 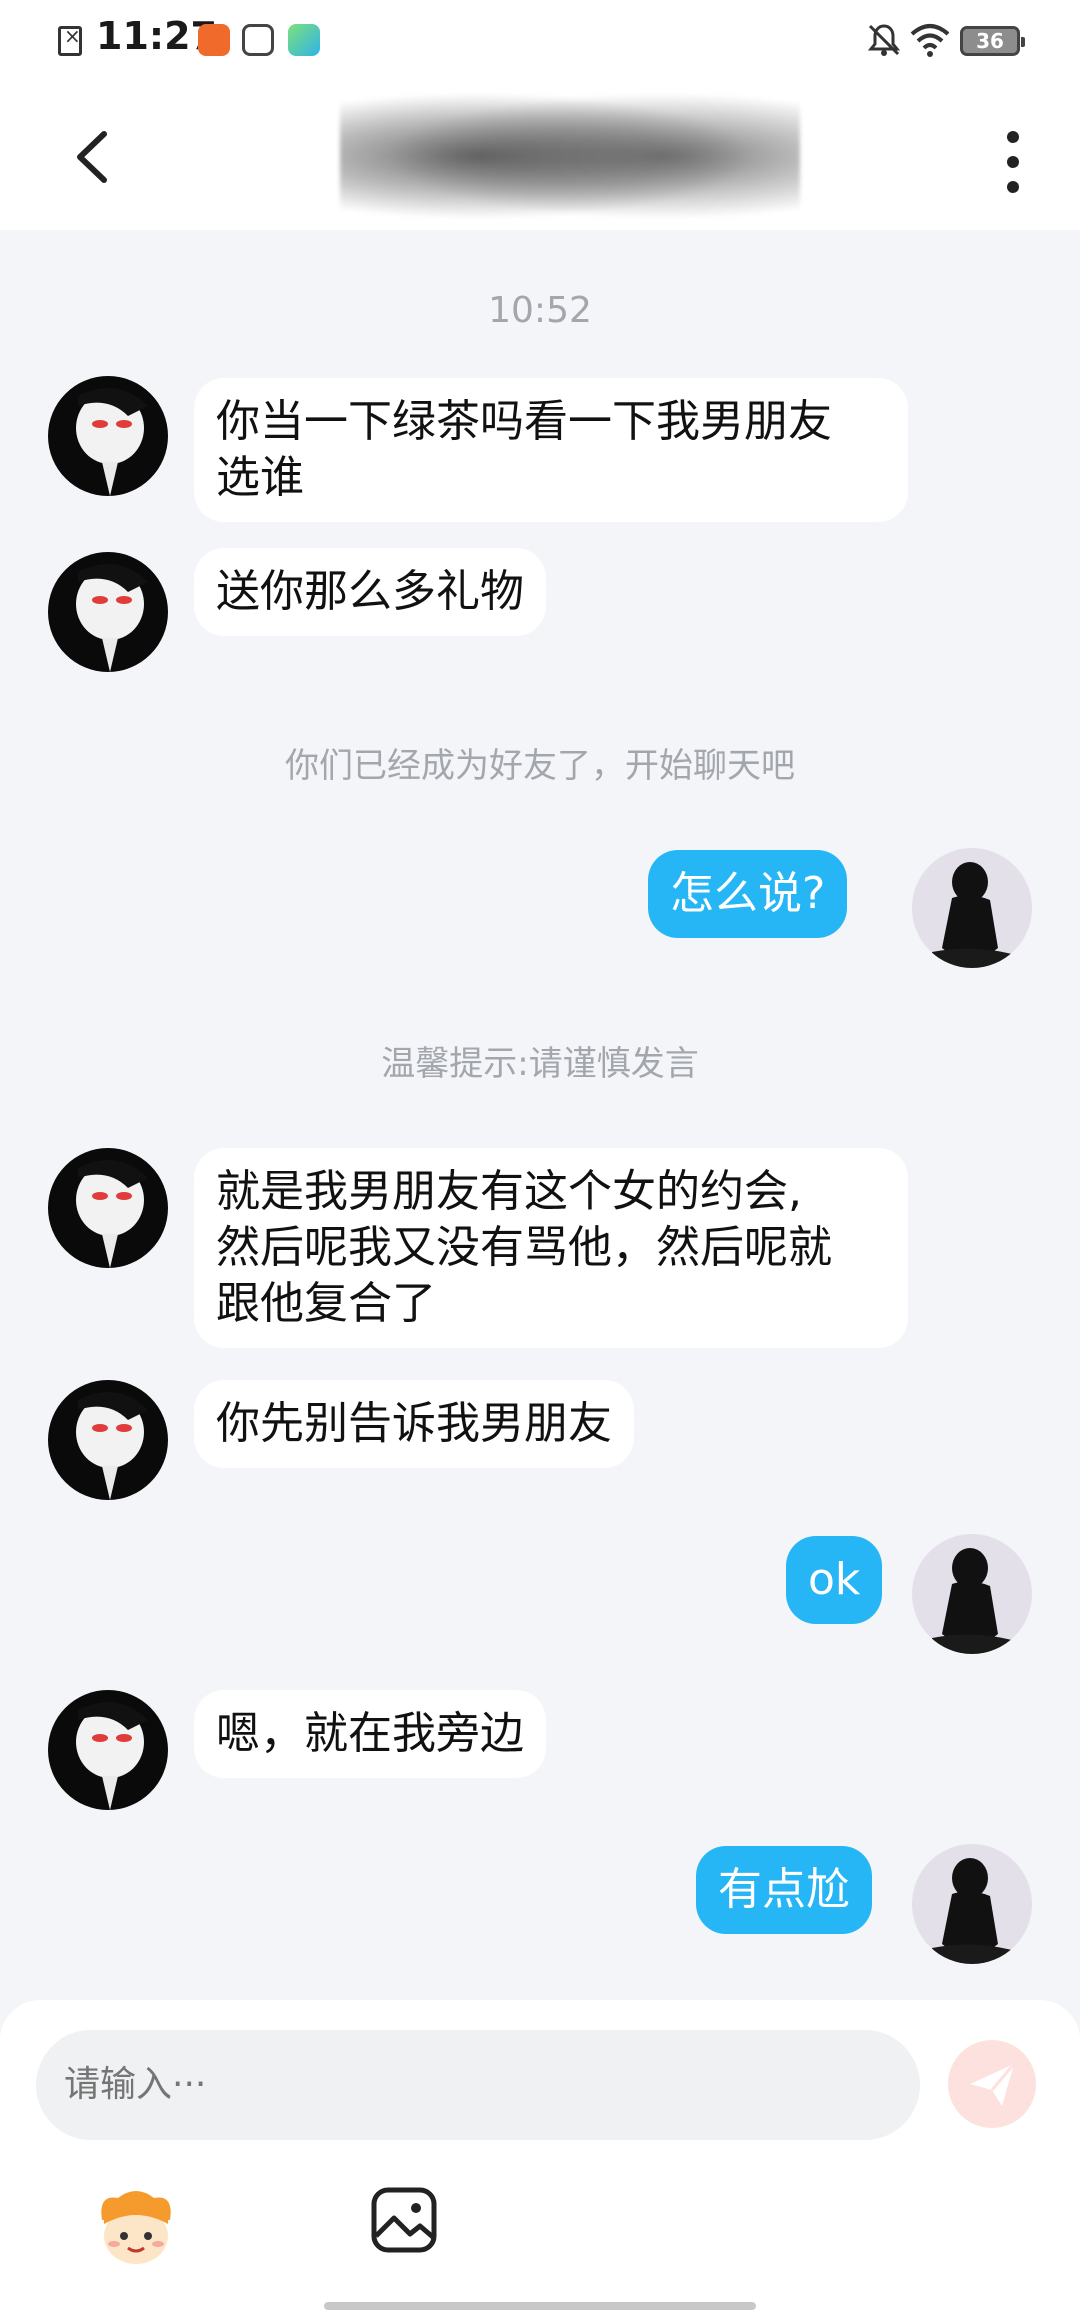 I want to click on message-line: 有点尬, so click(x=784, y=1889).